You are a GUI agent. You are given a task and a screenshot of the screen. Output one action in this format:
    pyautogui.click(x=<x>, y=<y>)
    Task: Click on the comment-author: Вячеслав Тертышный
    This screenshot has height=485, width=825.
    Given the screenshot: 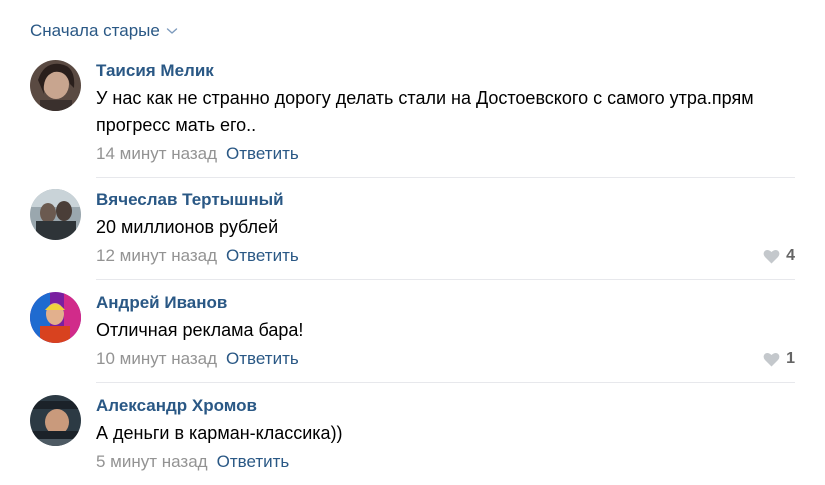 What is the action you would take?
    pyautogui.click(x=445, y=200)
    